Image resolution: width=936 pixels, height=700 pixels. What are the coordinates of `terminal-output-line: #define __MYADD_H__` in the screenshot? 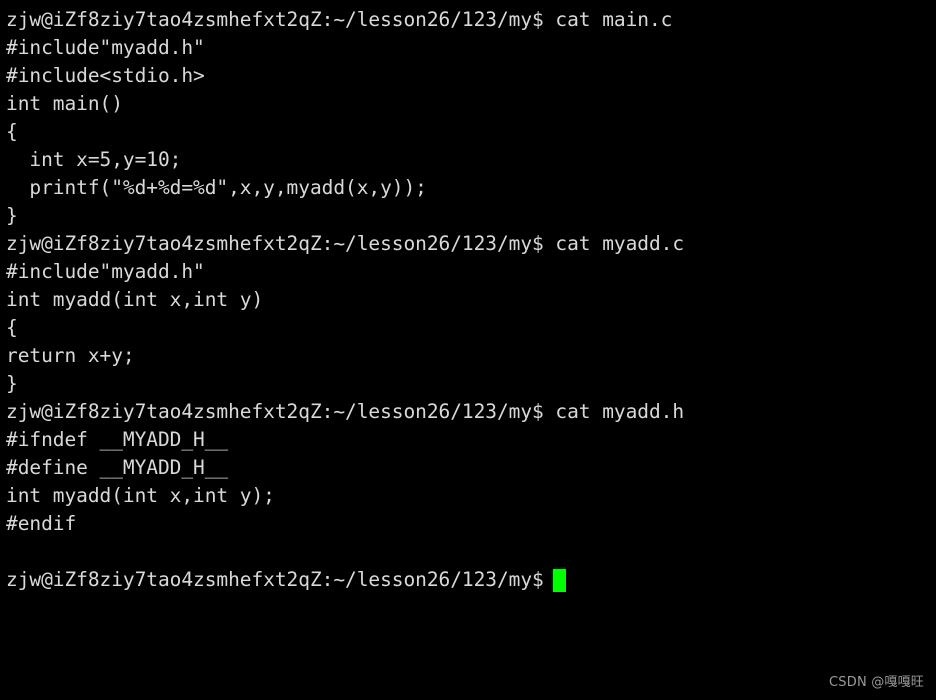 It's located at (117, 467).